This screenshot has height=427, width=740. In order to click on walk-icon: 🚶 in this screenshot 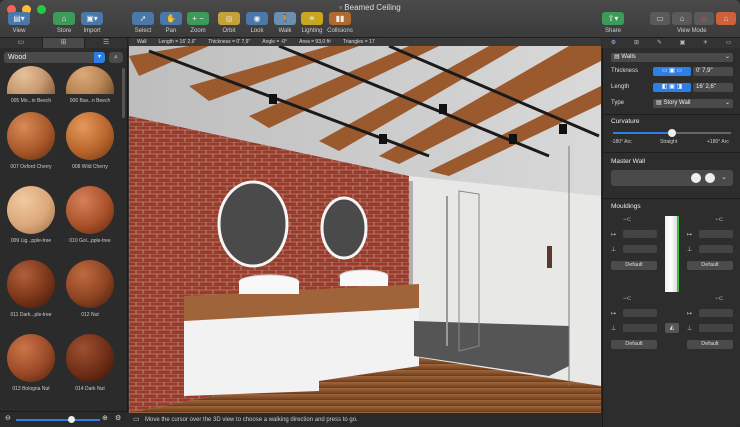, I will do `click(285, 18)`.